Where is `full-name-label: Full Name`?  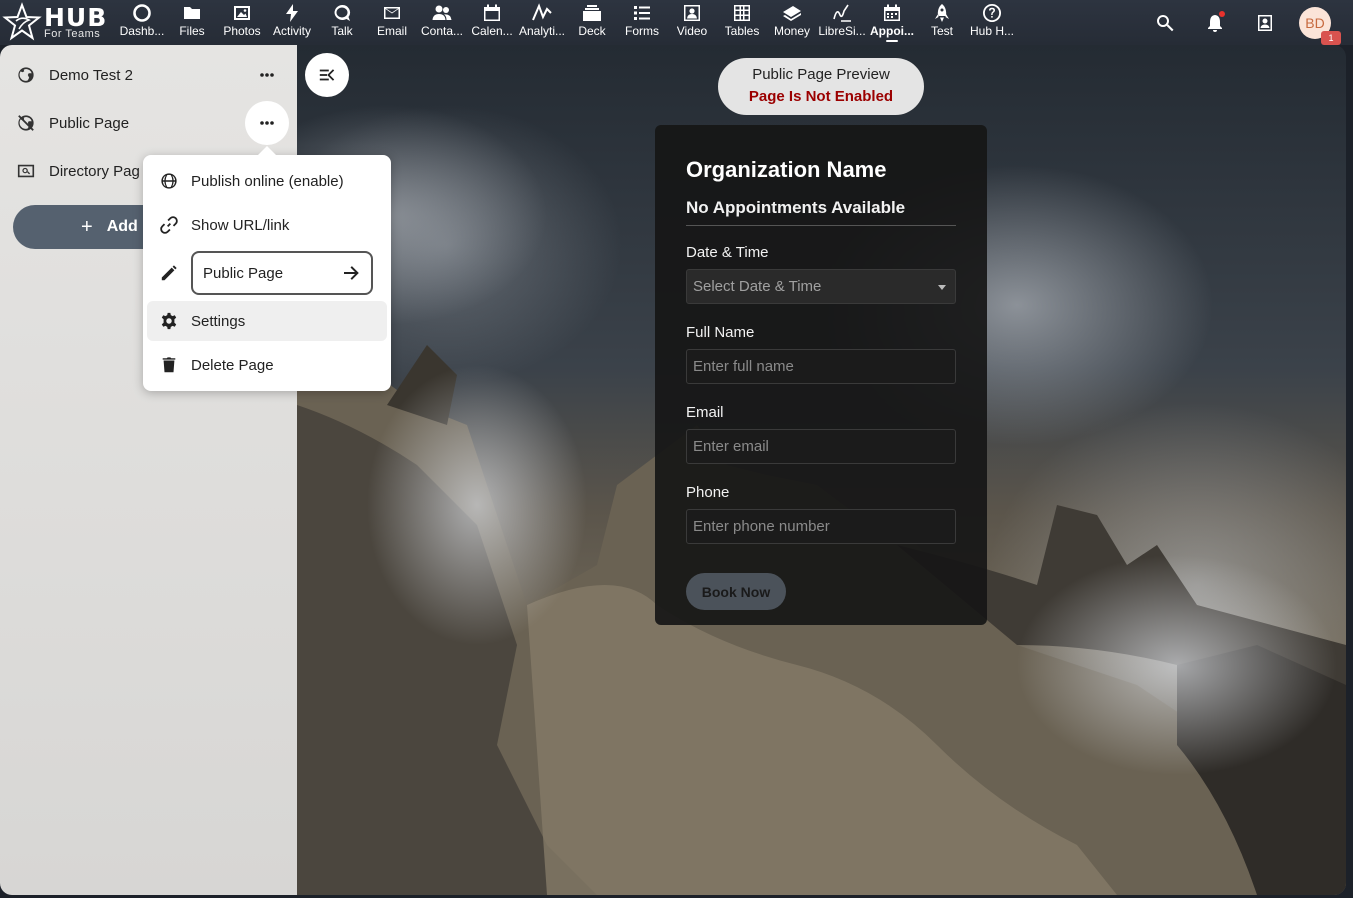
full-name-label: Full Name is located at coordinates (720, 332).